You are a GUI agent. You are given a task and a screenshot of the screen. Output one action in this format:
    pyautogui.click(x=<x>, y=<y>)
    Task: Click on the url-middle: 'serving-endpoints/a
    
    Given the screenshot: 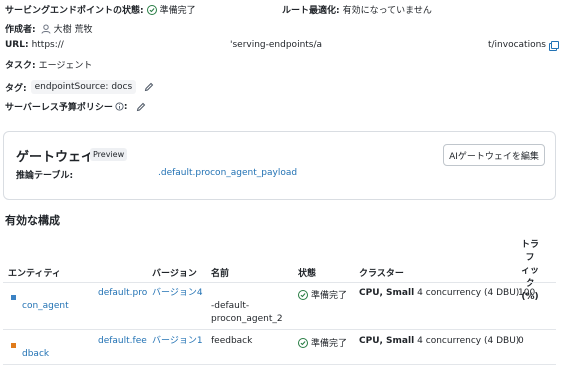 What is the action you would take?
    pyautogui.click(x=276, y=45)
    